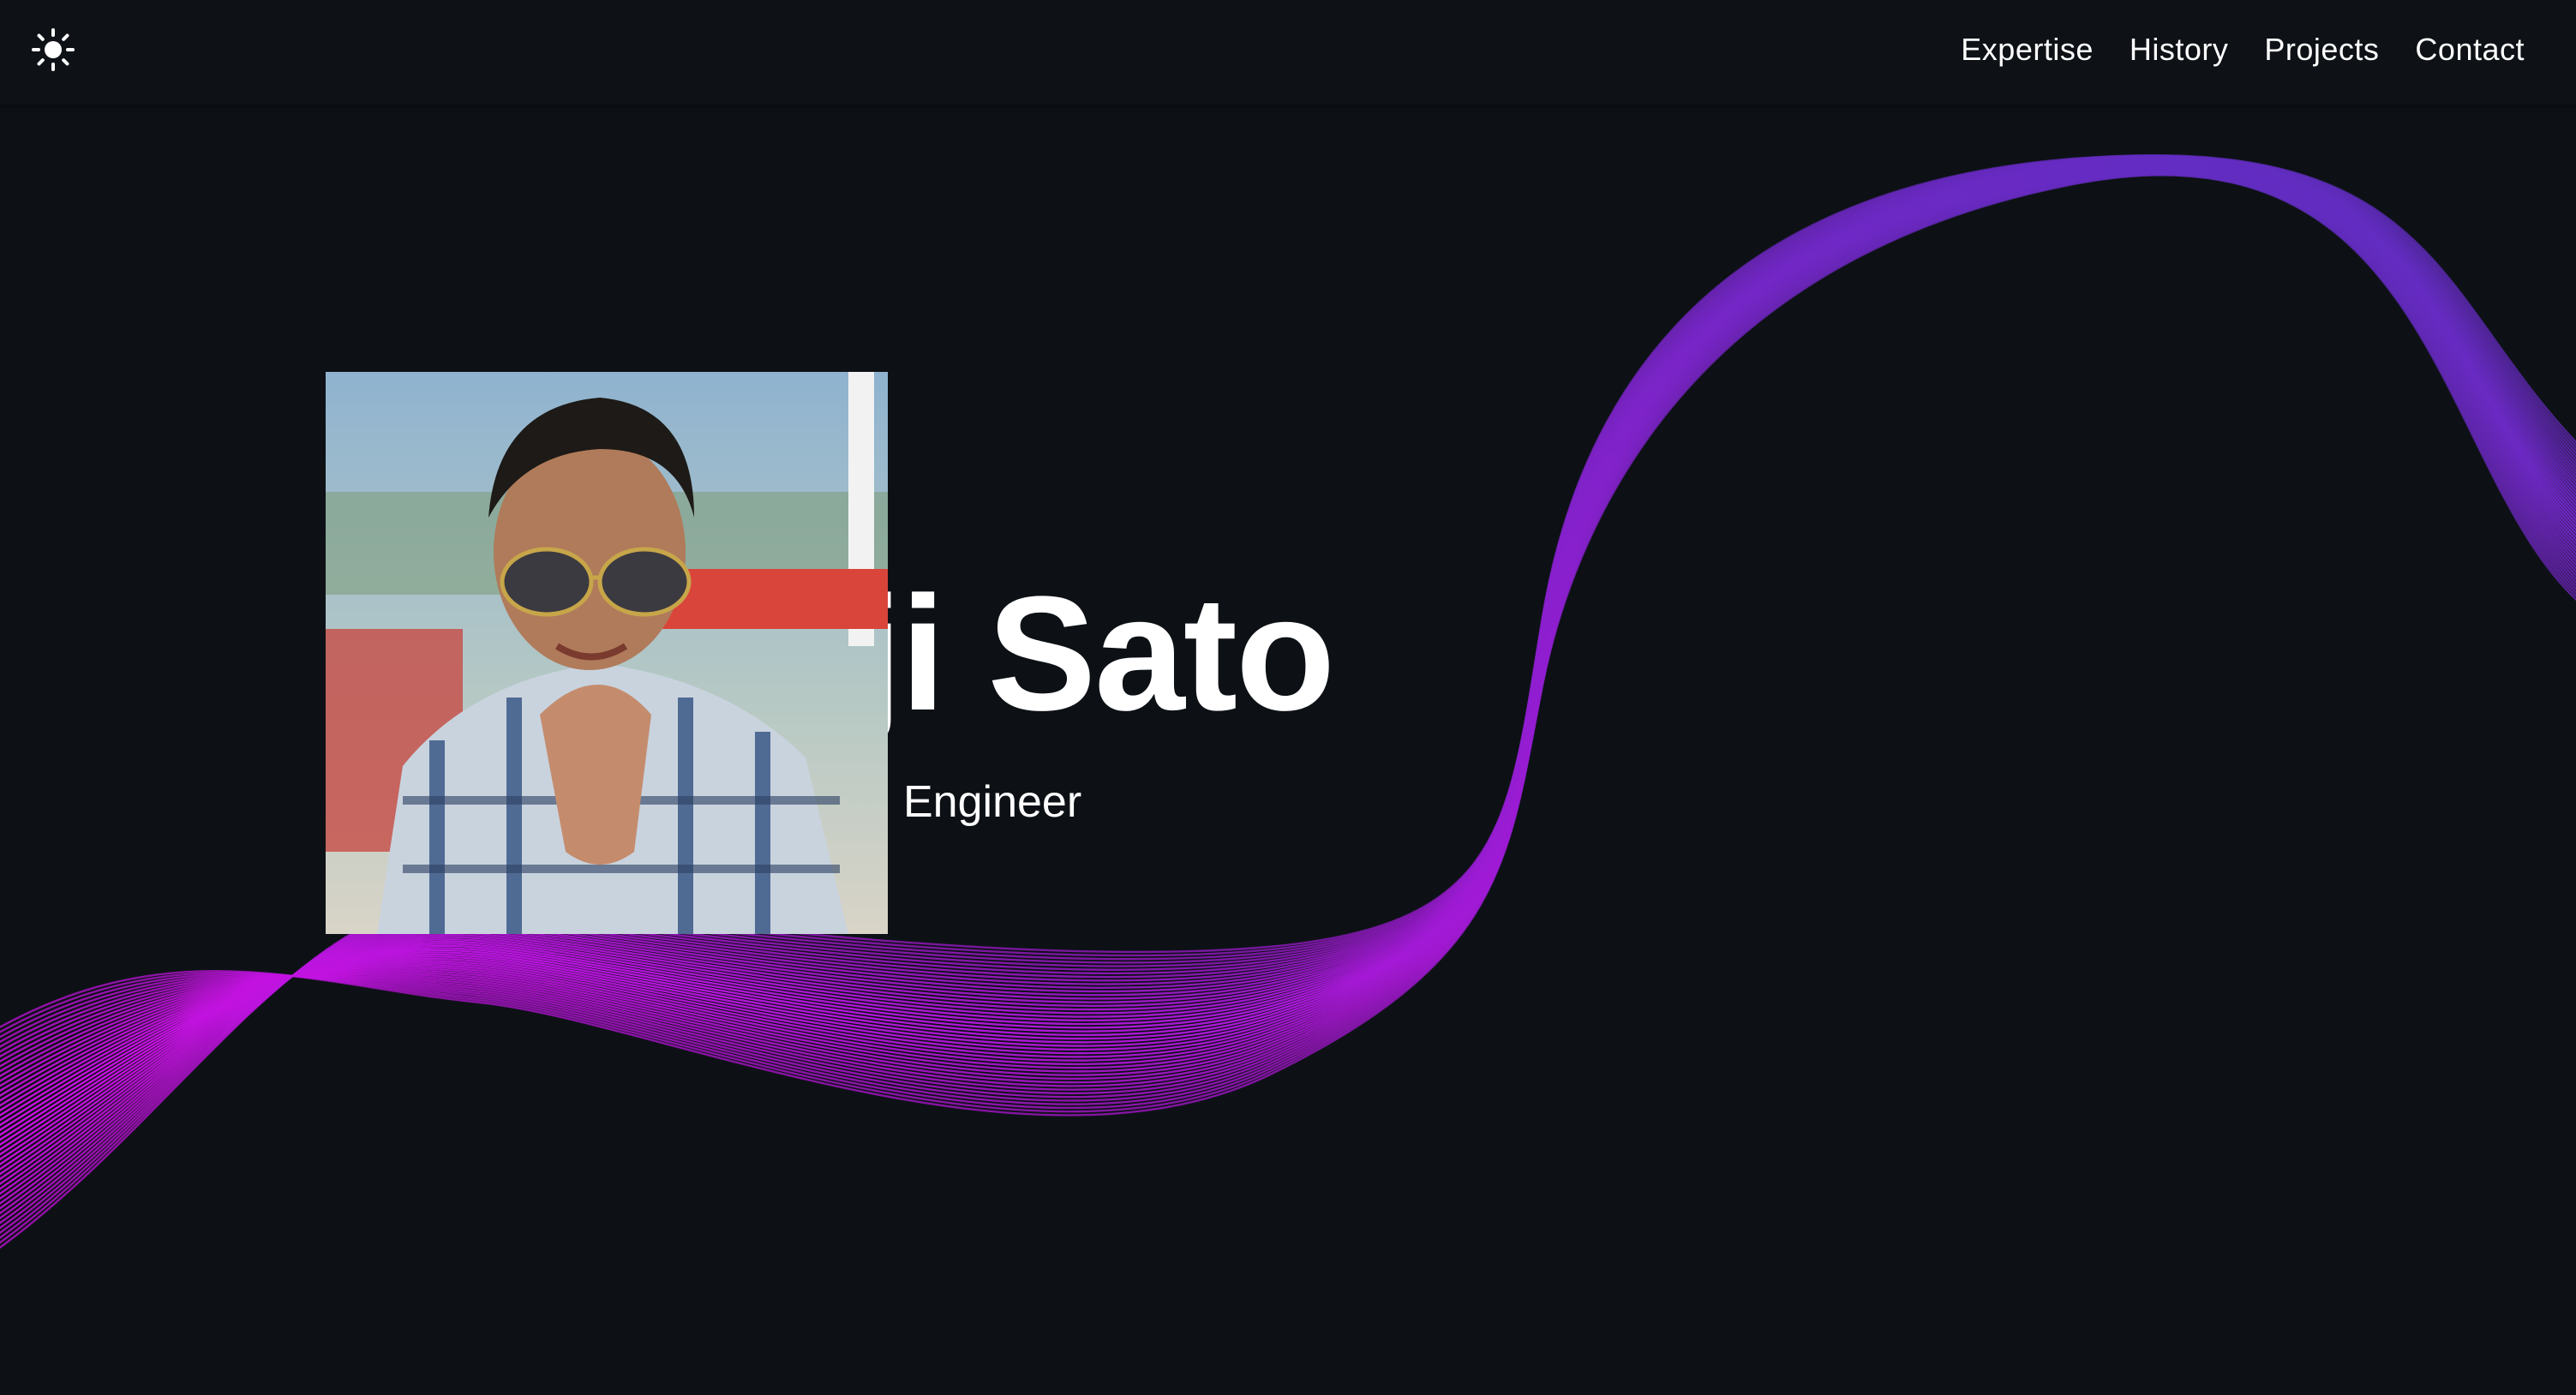  Describe the element at coordinates (2179, 50) in the screenshot. I see `nav-link-history: History` at that location.